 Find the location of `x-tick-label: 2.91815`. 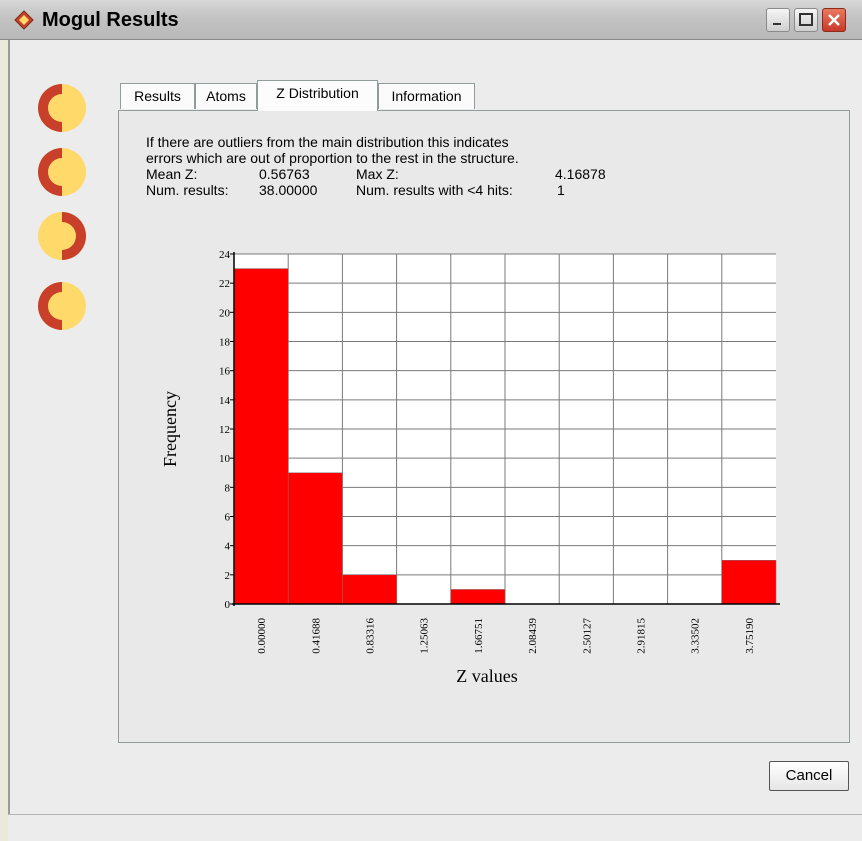

x-tick-label: 2.91815 is located at coordinates (642, 636).